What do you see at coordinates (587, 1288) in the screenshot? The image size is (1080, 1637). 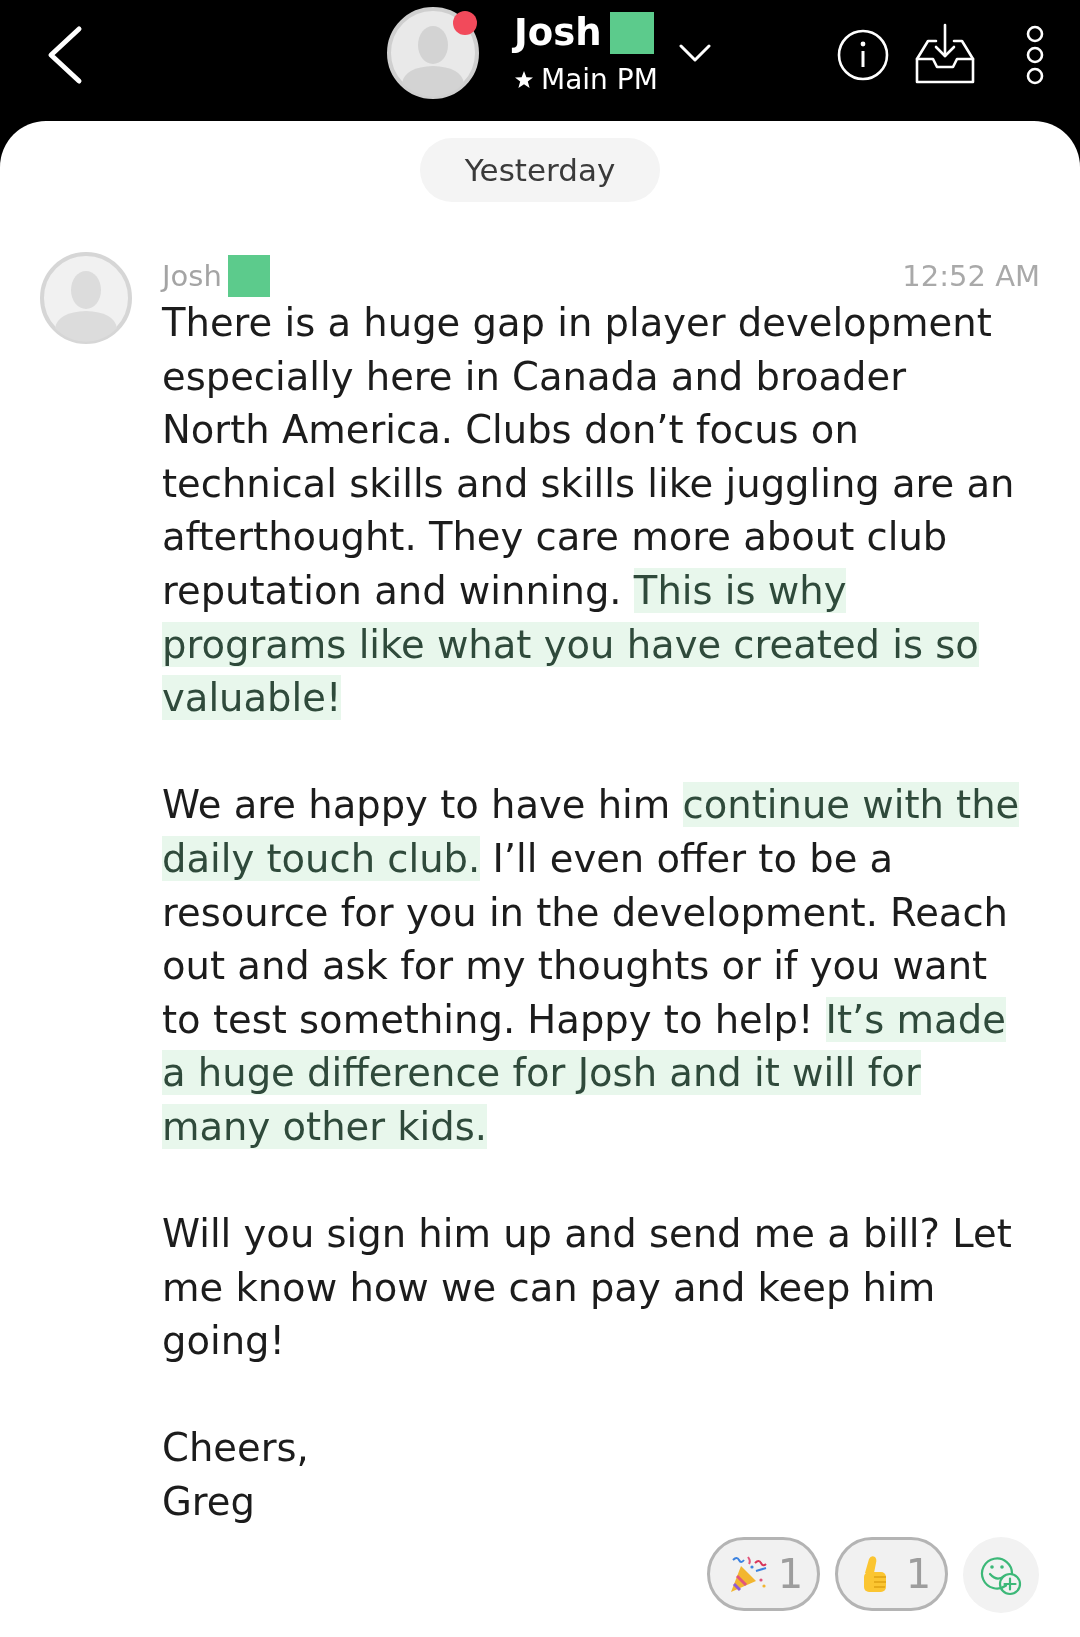 I see `message-paragraph: Will you sign him up and send me a bill? Let me know how we can pay and keep him going!` at bounding box center [587, 1288].